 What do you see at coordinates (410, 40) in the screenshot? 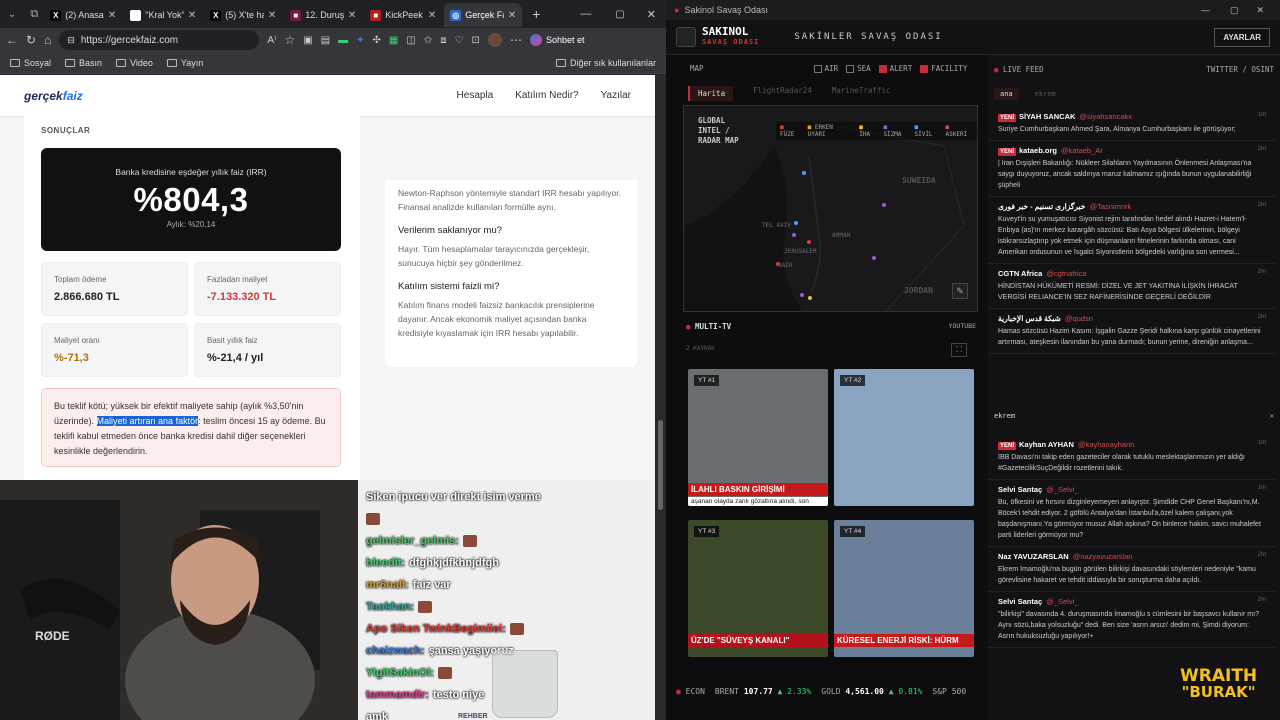
I see `split-screen-icon: ◫` at bounding box center [410, 40].